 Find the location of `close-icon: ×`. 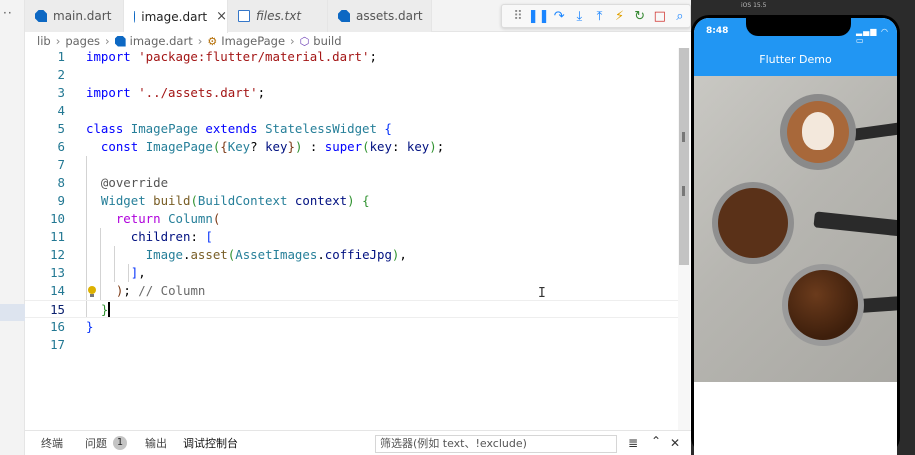

close-icon: × is located at coordinates (221, 16).